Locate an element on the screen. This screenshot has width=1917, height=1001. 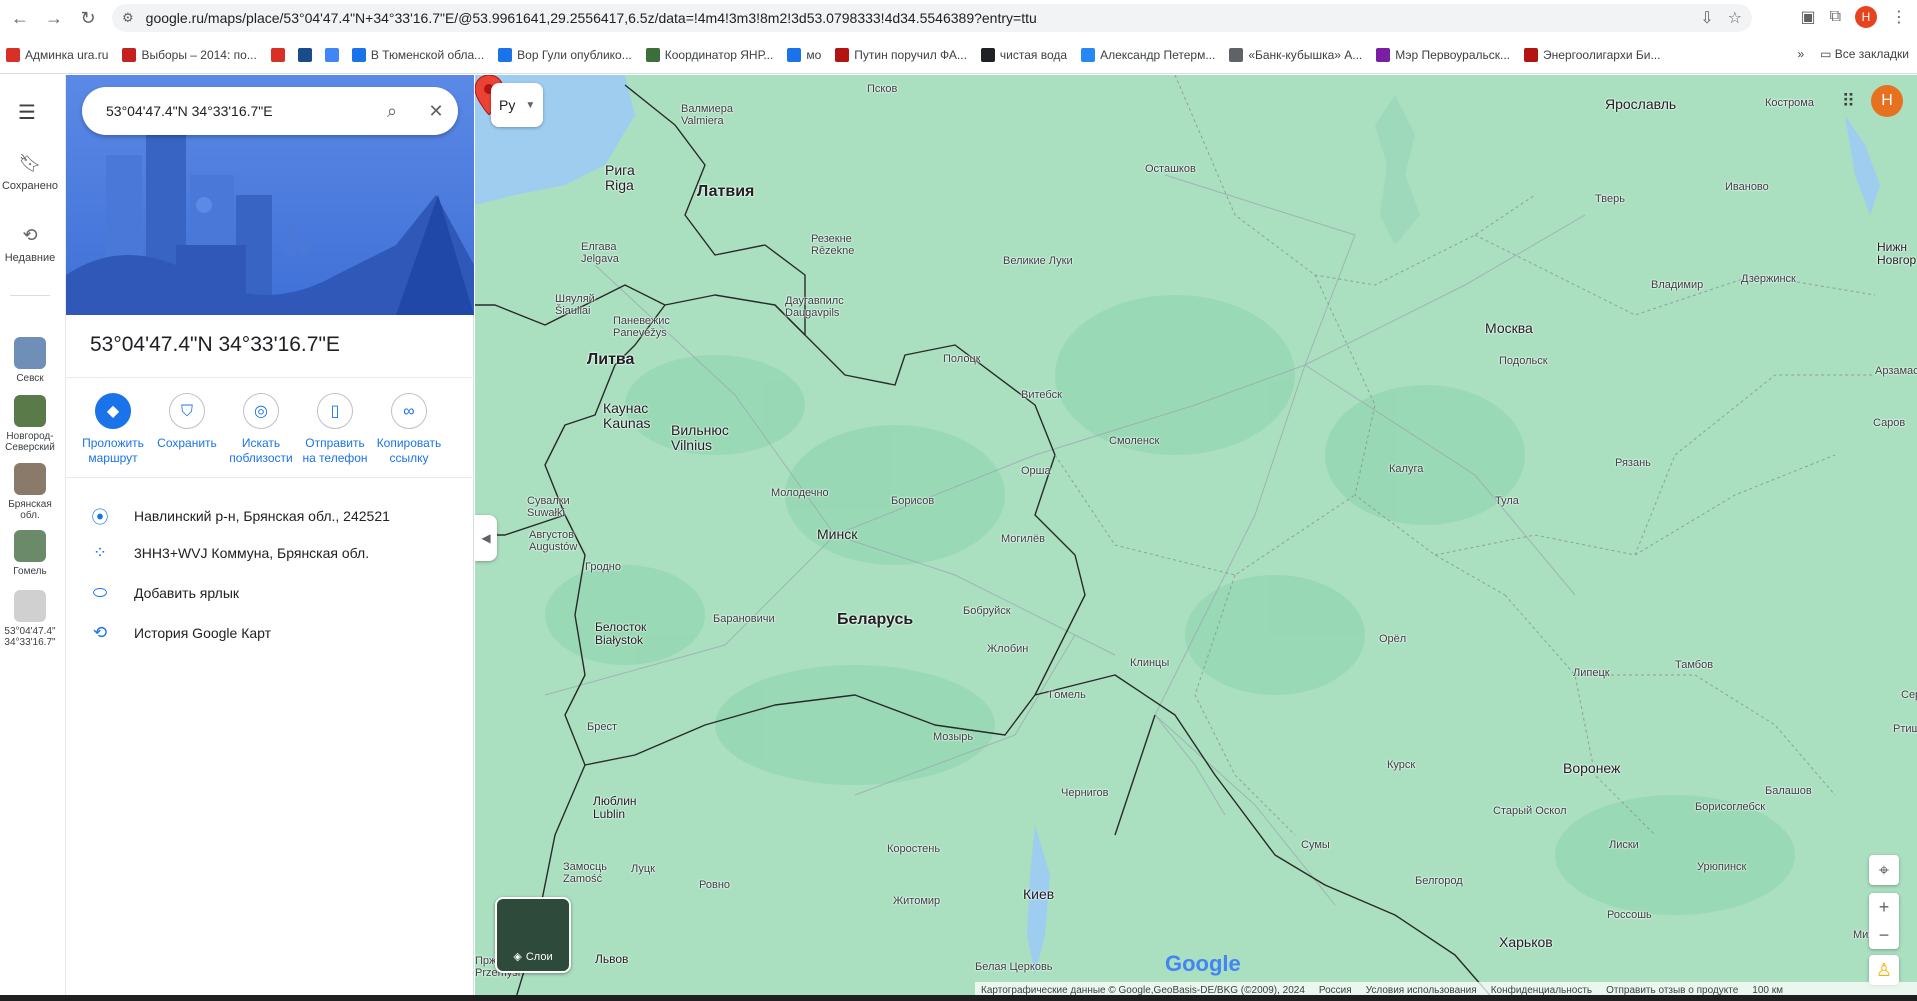
account-avatar: H is located at coordinates (1887, 101).